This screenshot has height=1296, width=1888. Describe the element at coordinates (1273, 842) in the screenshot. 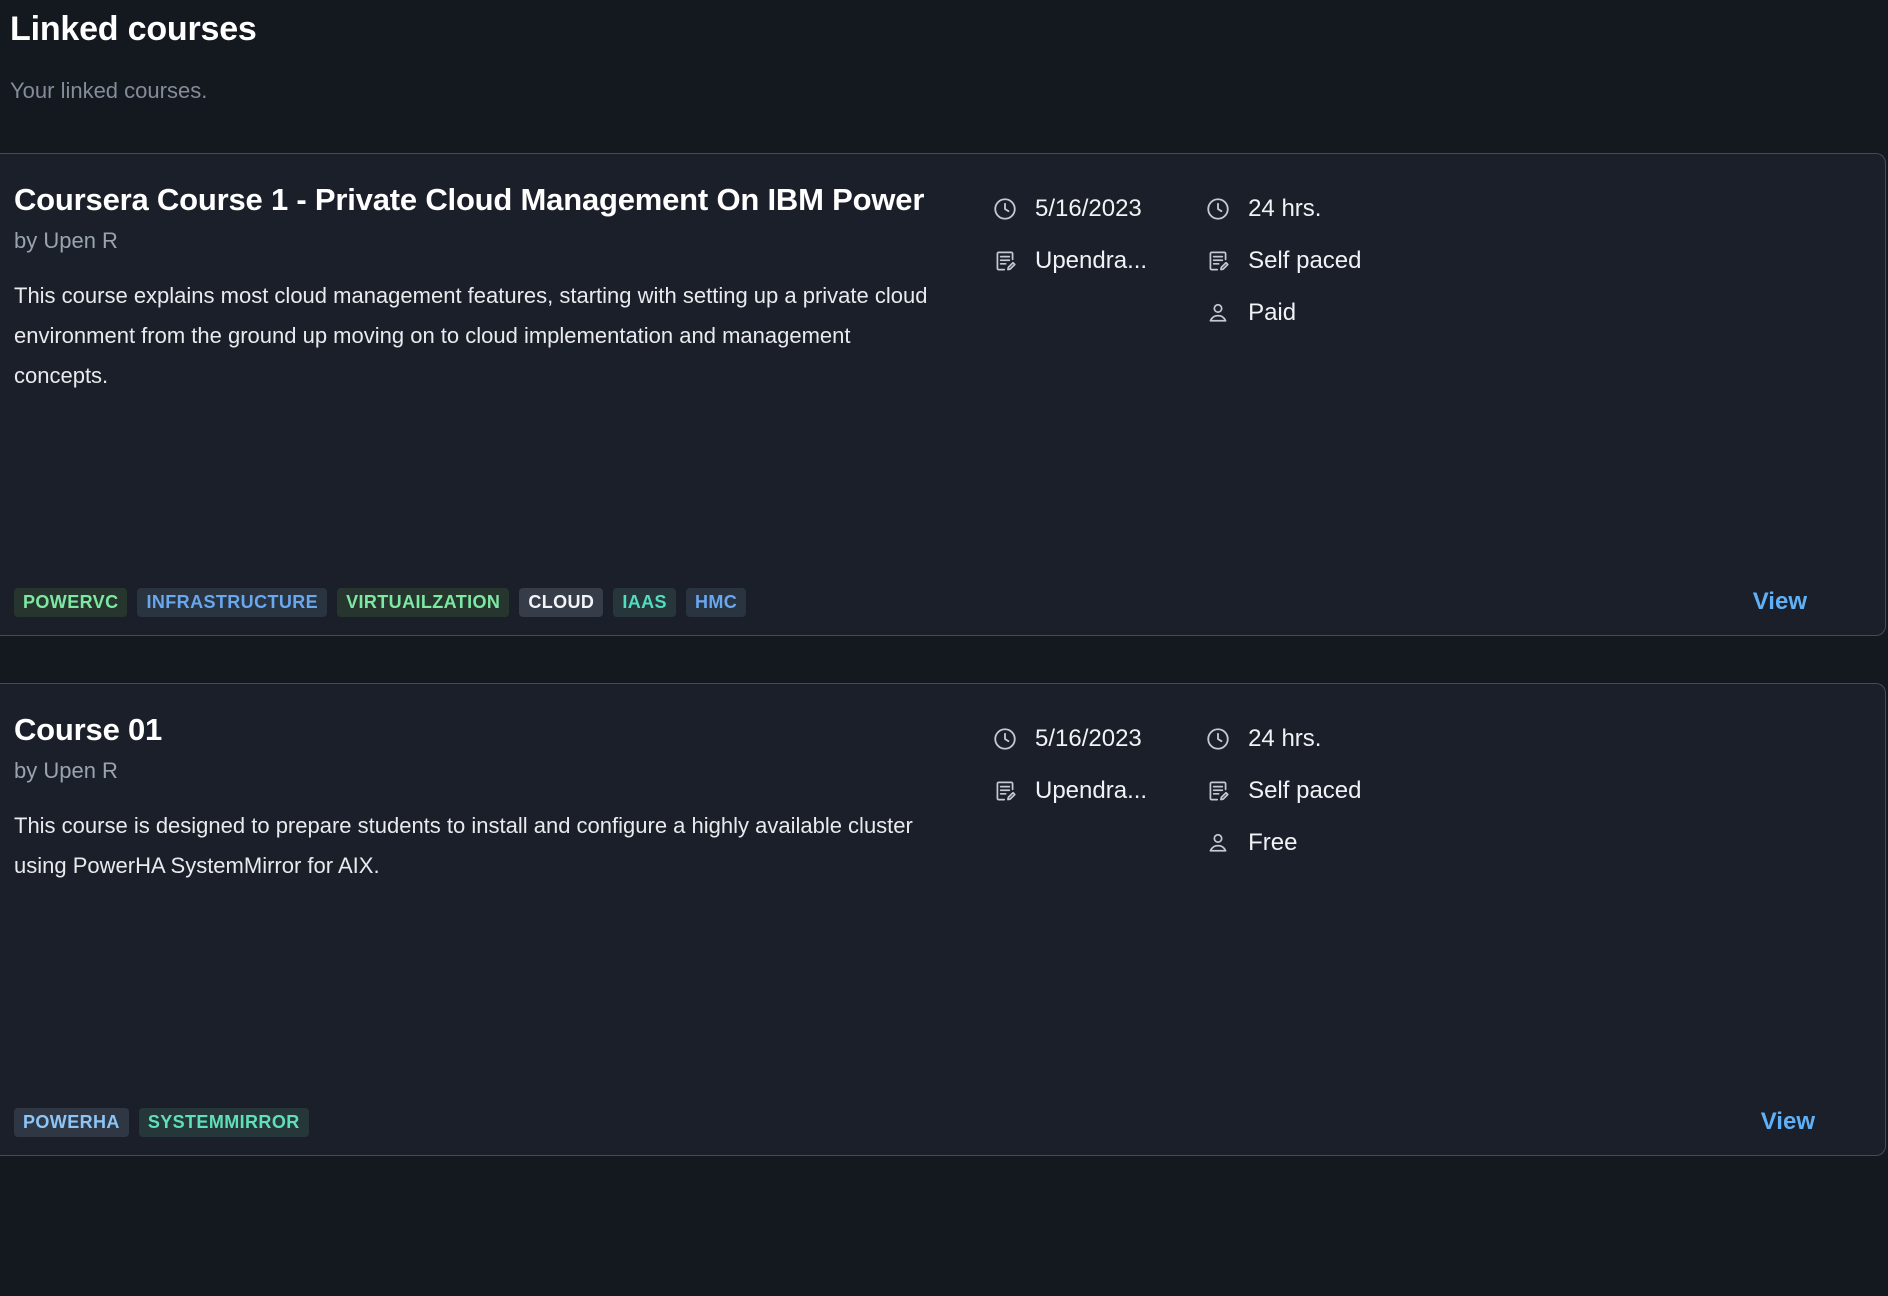

I see `course-meta-price-value: Free` at that location.